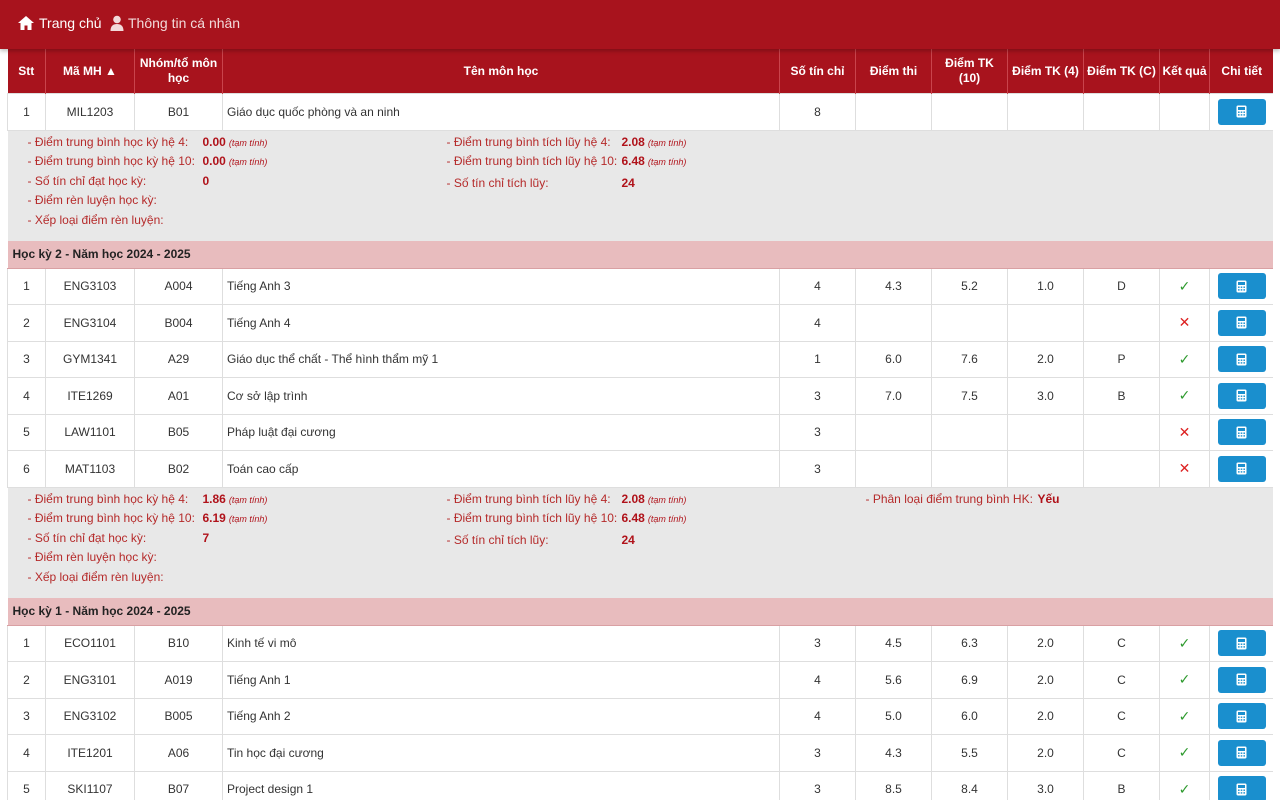  Describe the element at coordinates (90, 469) in the screenshot. I see `cell-ma-mh: MAT1103` at that location.